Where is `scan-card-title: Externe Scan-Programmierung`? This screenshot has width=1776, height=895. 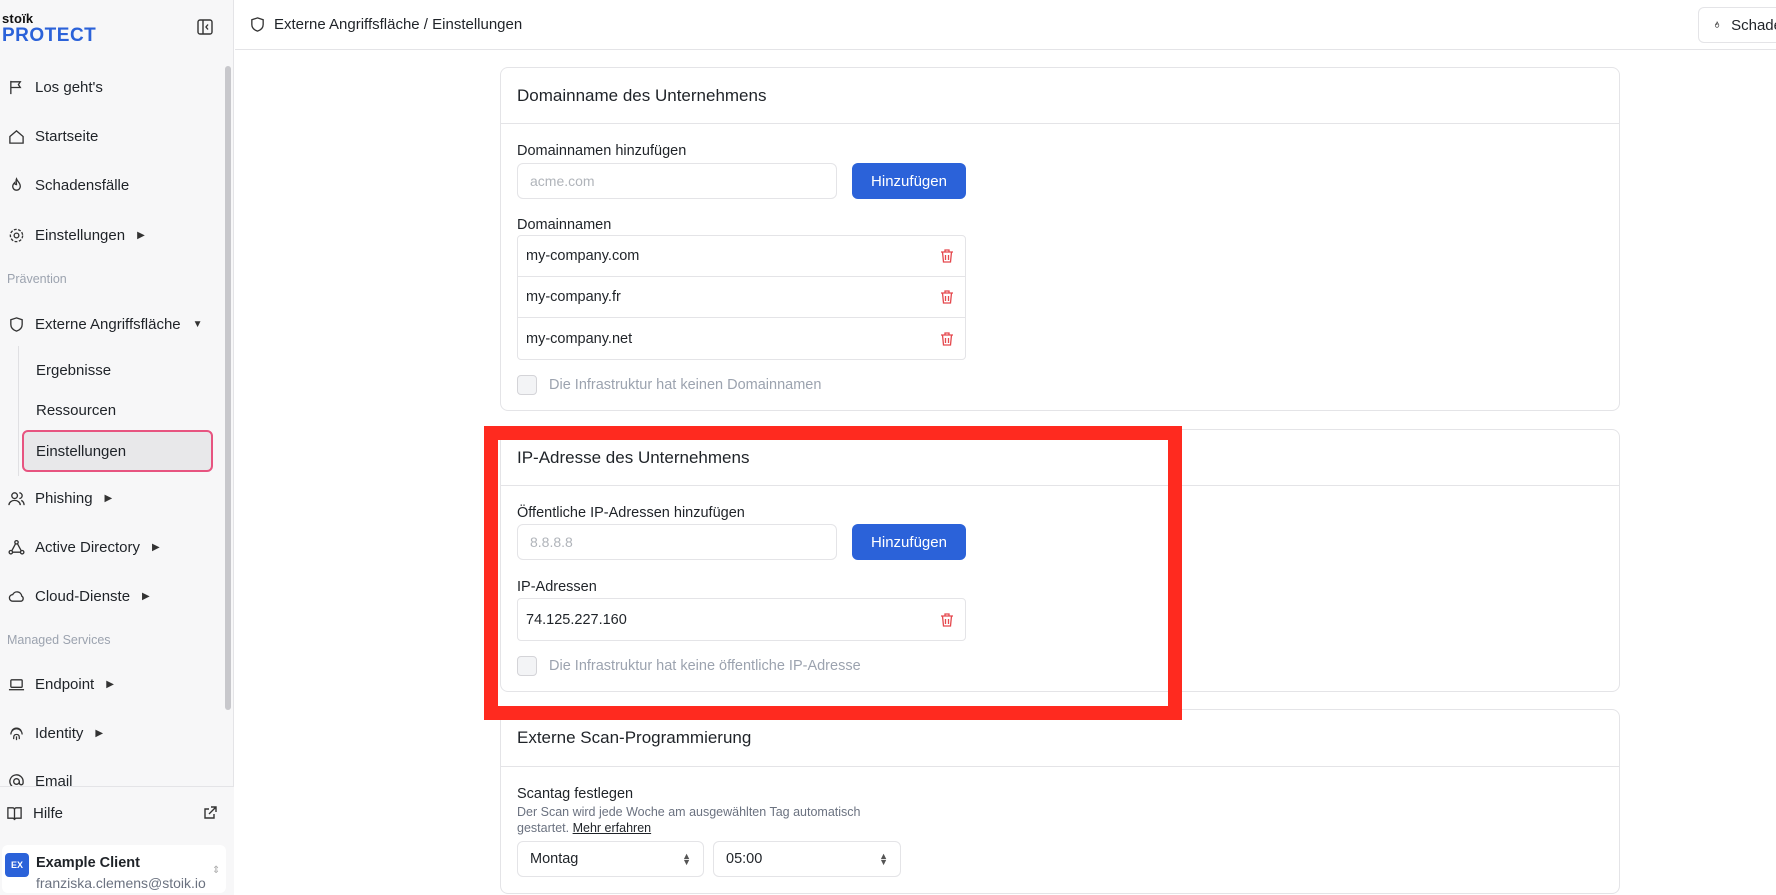 scan-card-title: Externe Scan-Programmierung is located at coordinates (634, 737).